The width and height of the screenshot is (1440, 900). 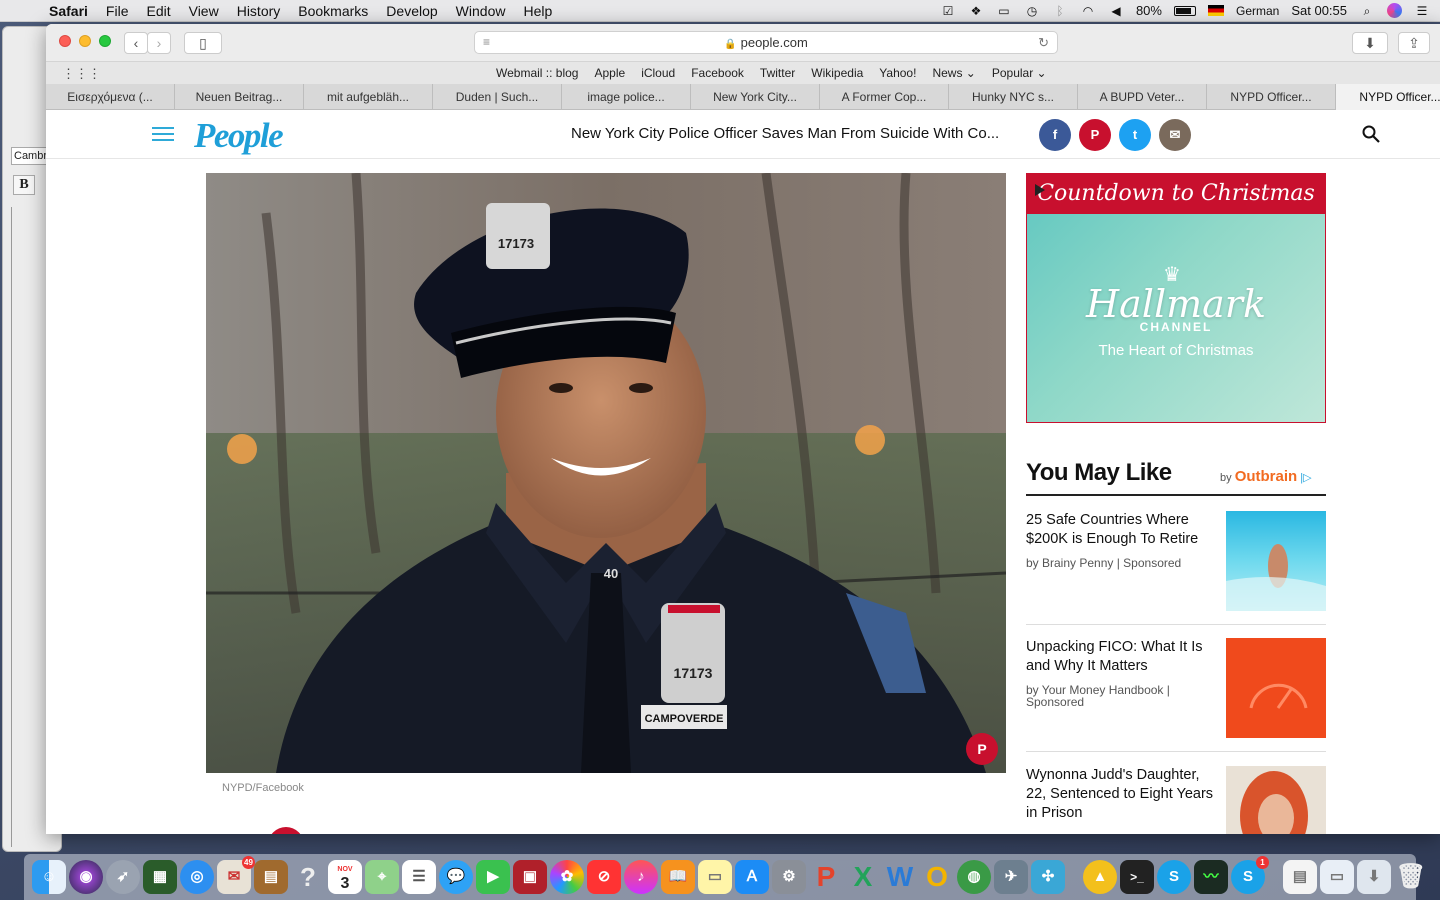 What do you see at coordinates (105, 41) in the screenshot?
I see `zoom-window-icon` at bounding box center [105, 41].